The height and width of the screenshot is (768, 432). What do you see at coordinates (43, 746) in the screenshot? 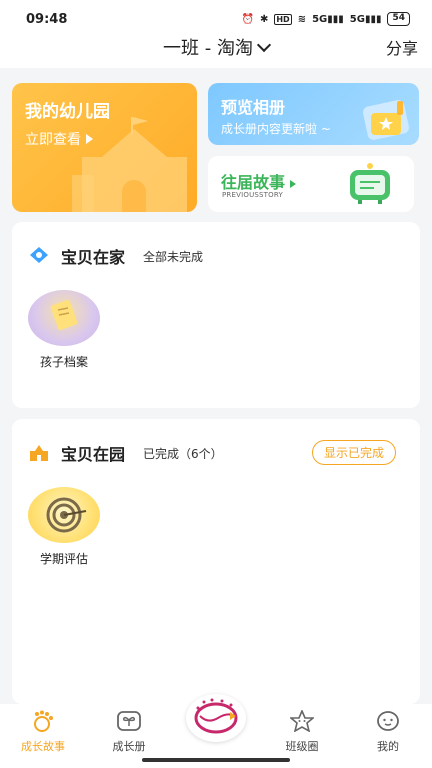
I see `tab-growth-story-label: 成长故事` at bounding box center [43, 746].